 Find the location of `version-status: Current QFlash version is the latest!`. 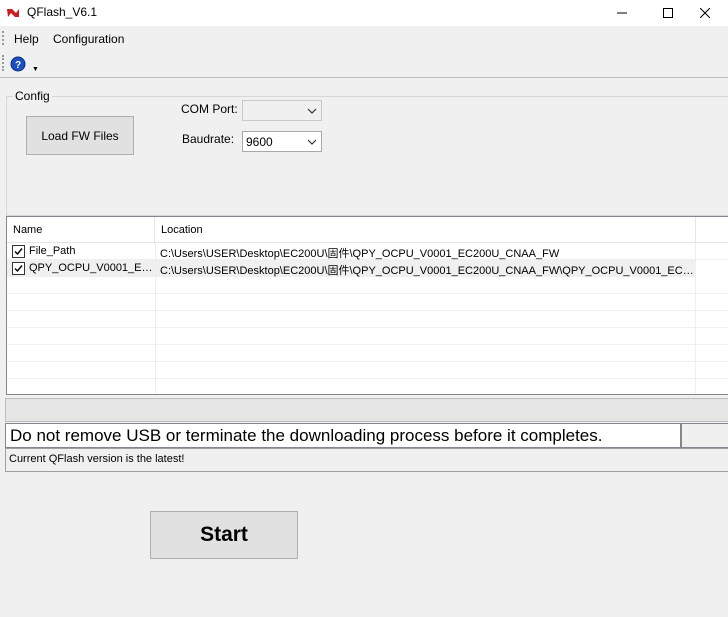

version-status: Current QFlash version is the latest! is located at coordinates (366, 460).